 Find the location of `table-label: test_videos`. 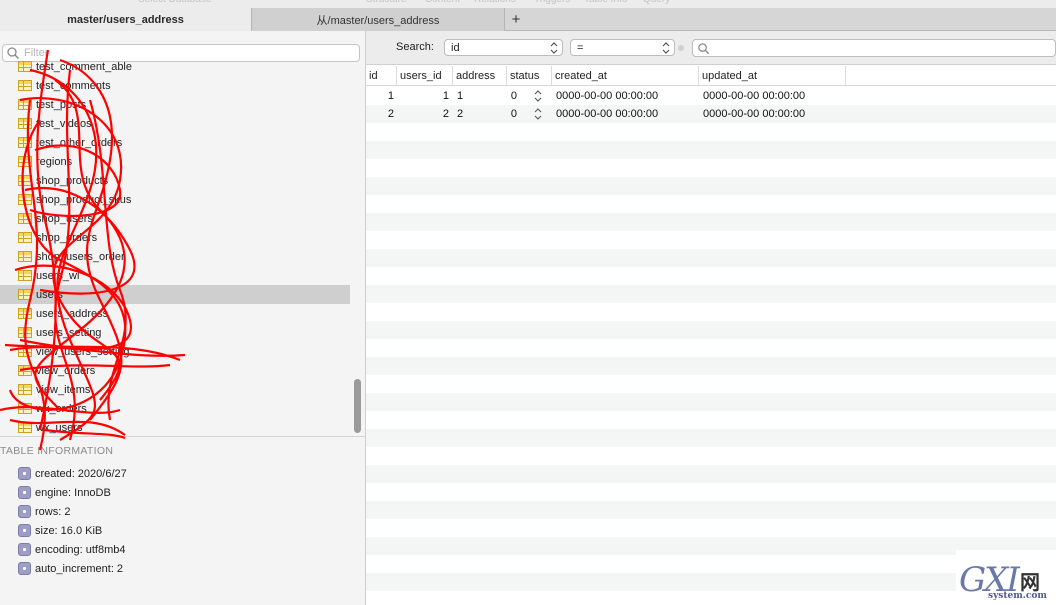

table-label: test_videos is located at coordinates (64, 123).